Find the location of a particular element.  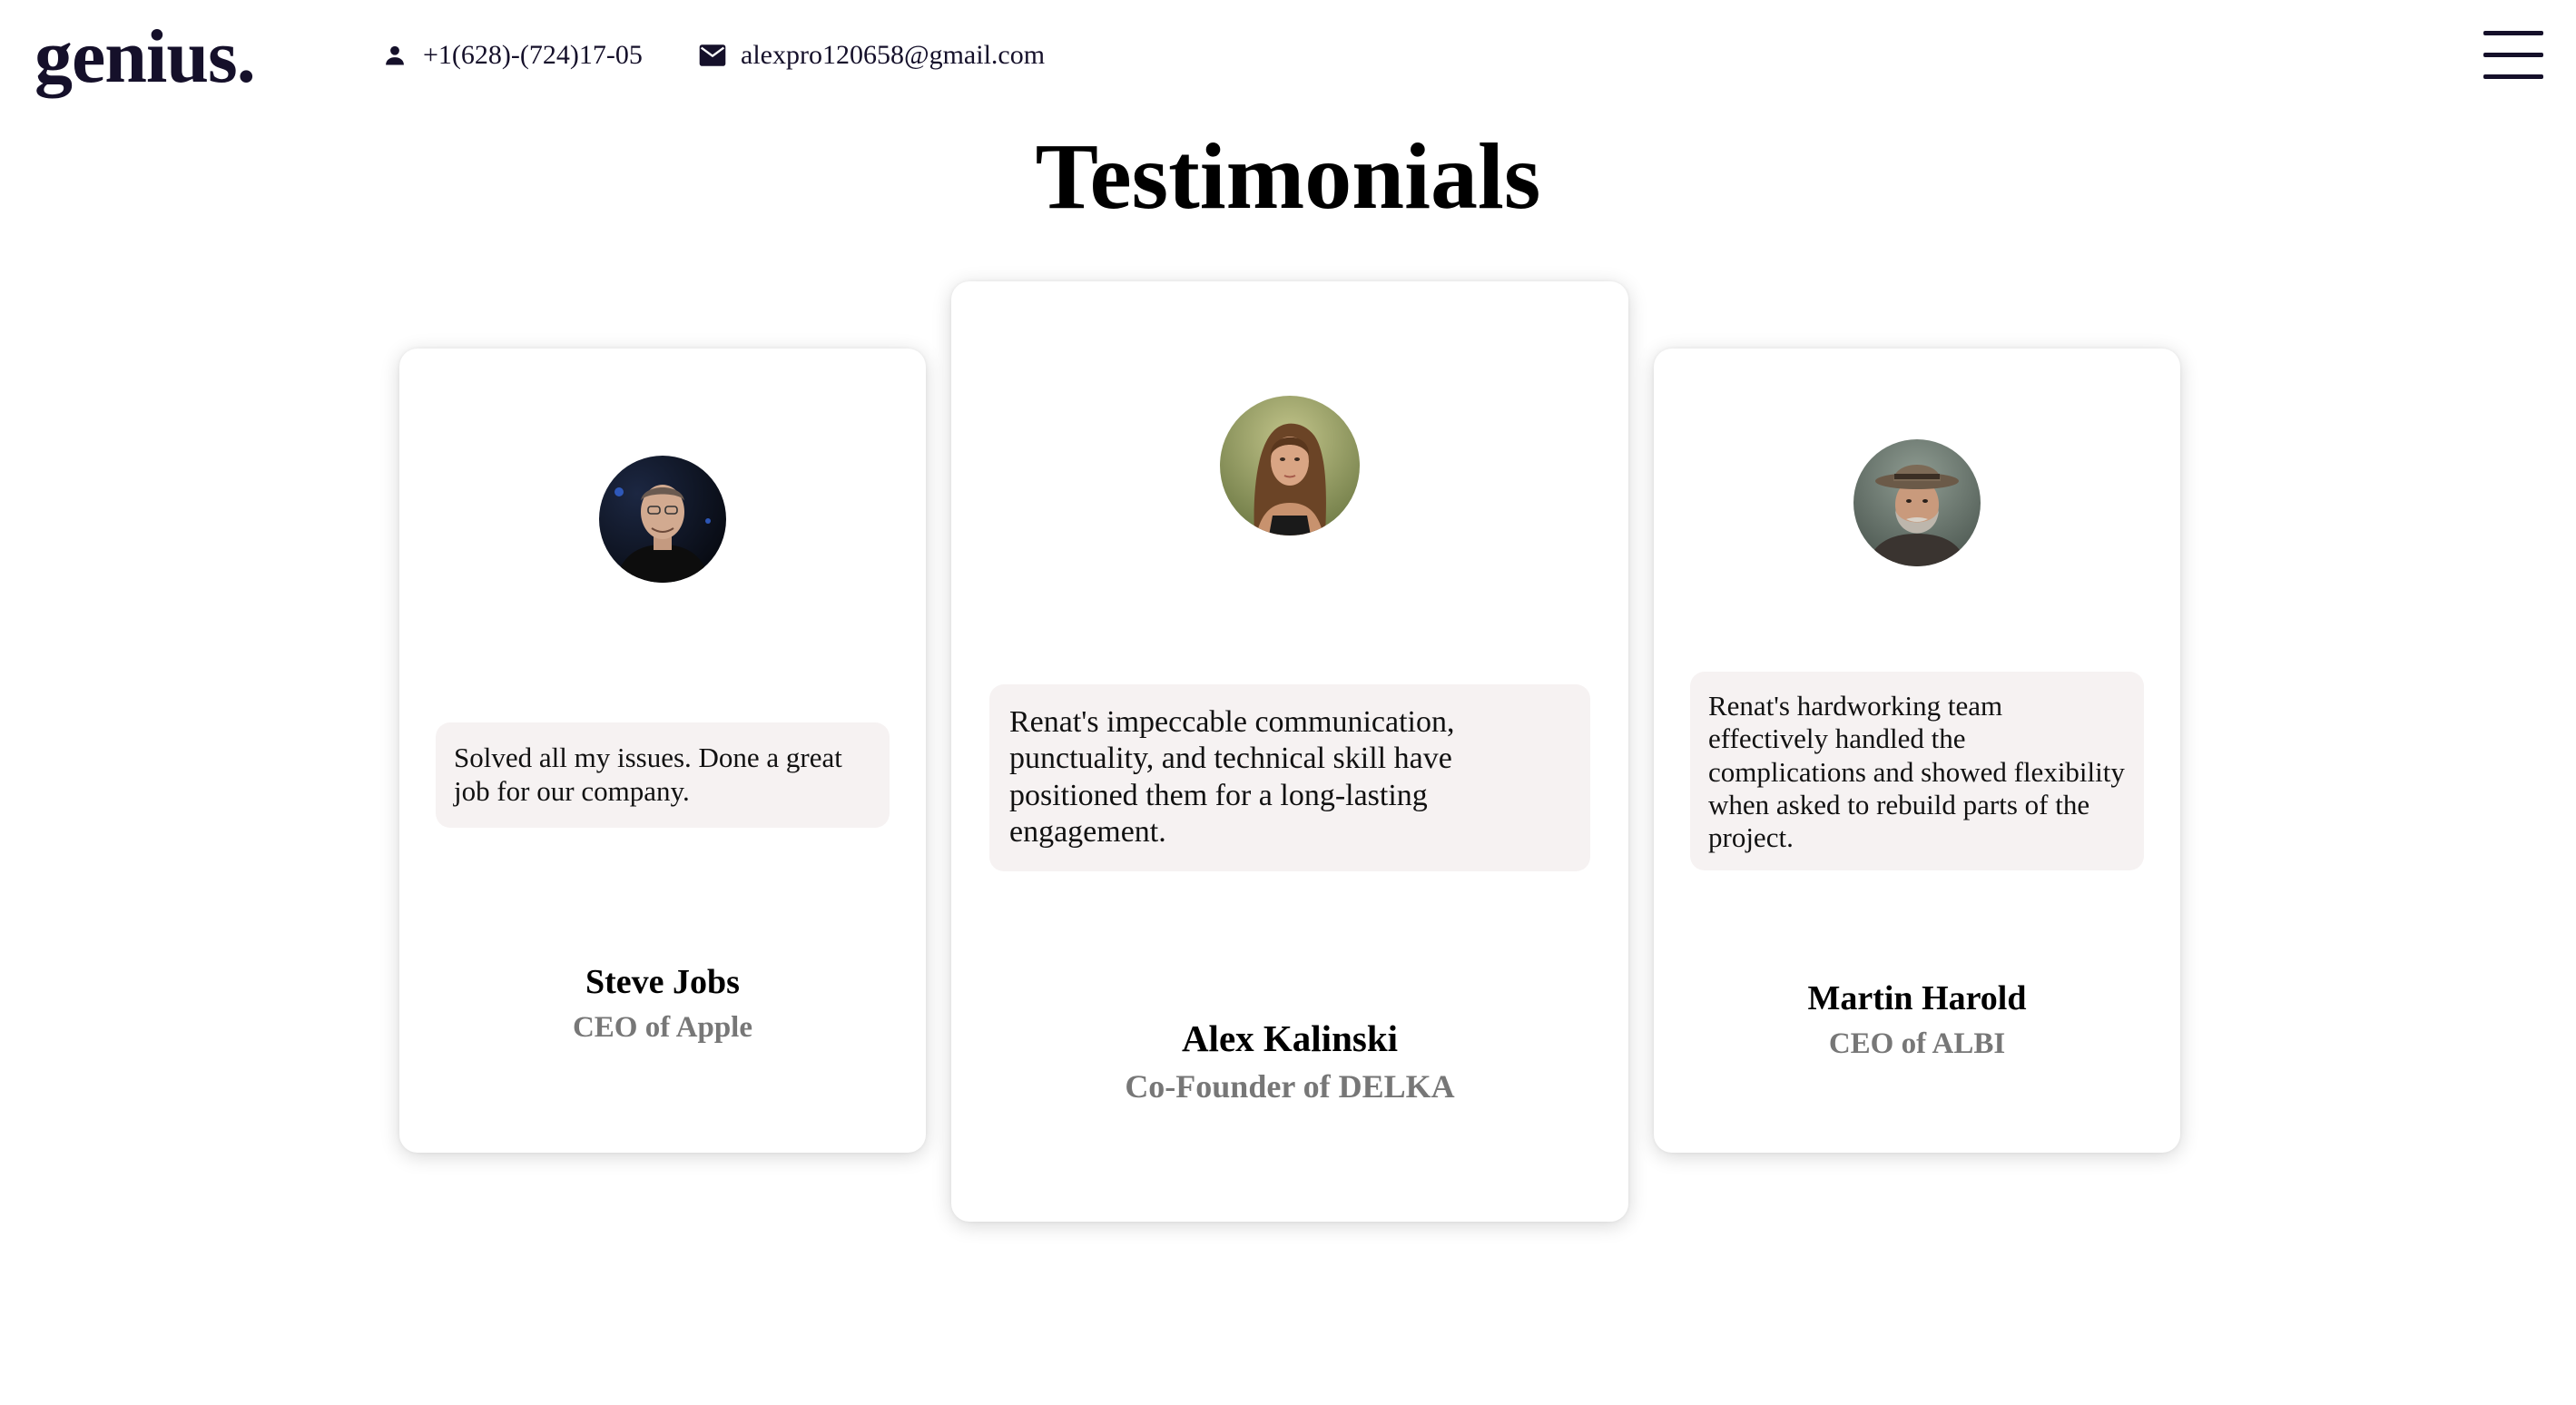

email-contact: alexpro120658@gmail.com is located at coordinates (871, 55).